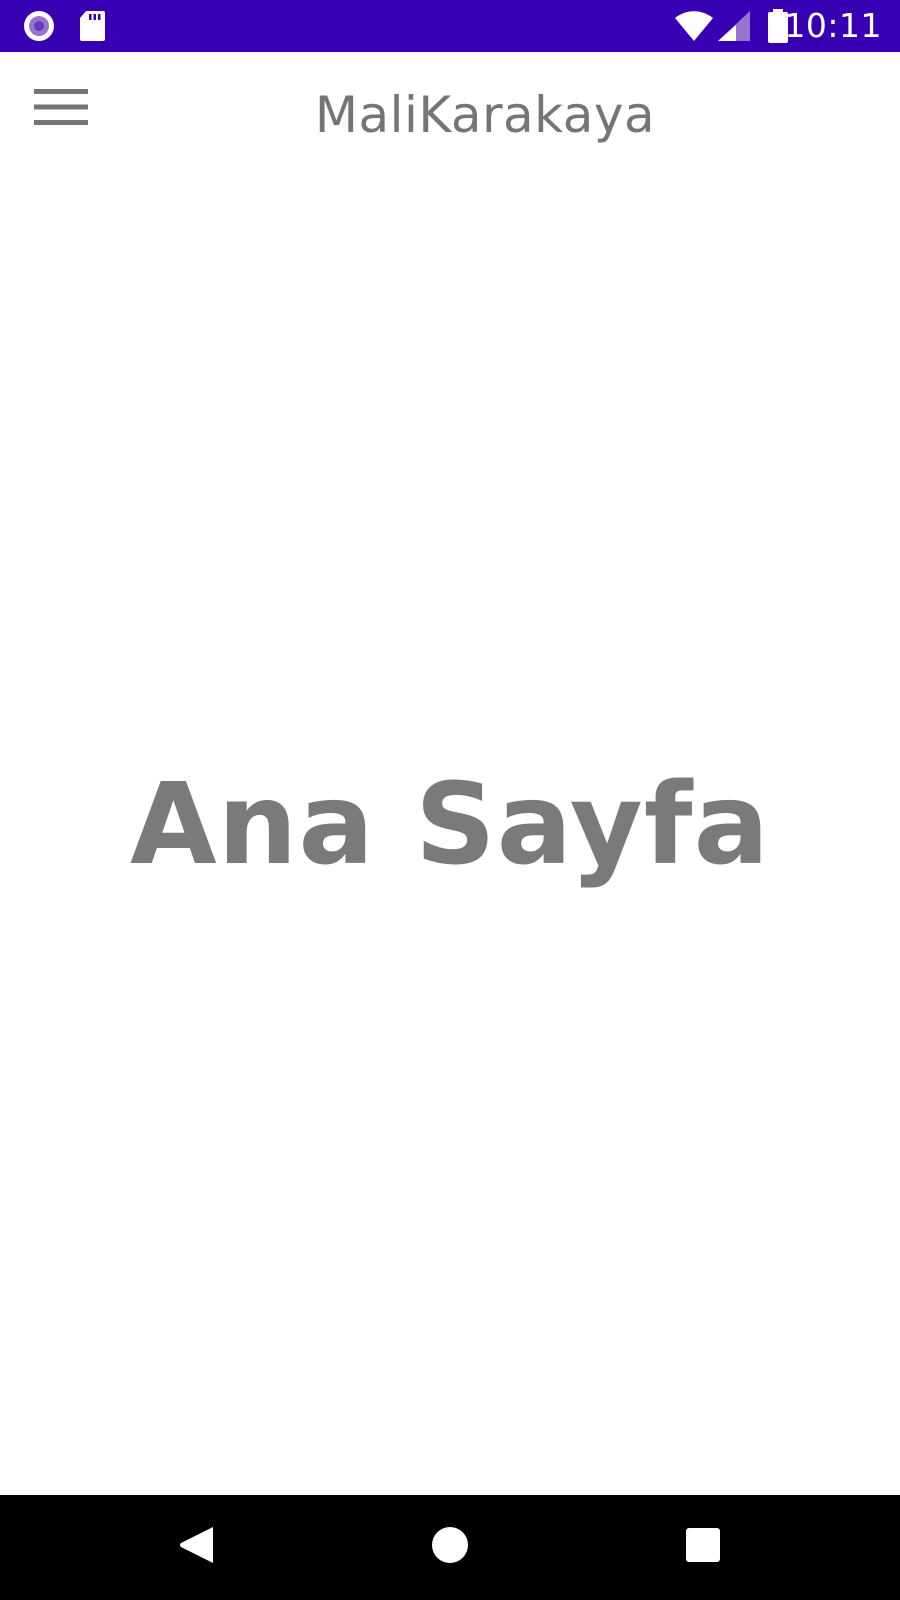 The height and width of the screenshot is (1600, 900). What do you see at coordinates (833, 25) in the screenshot?
I see `status-time: 10:11` at bounding box center [833, 25].